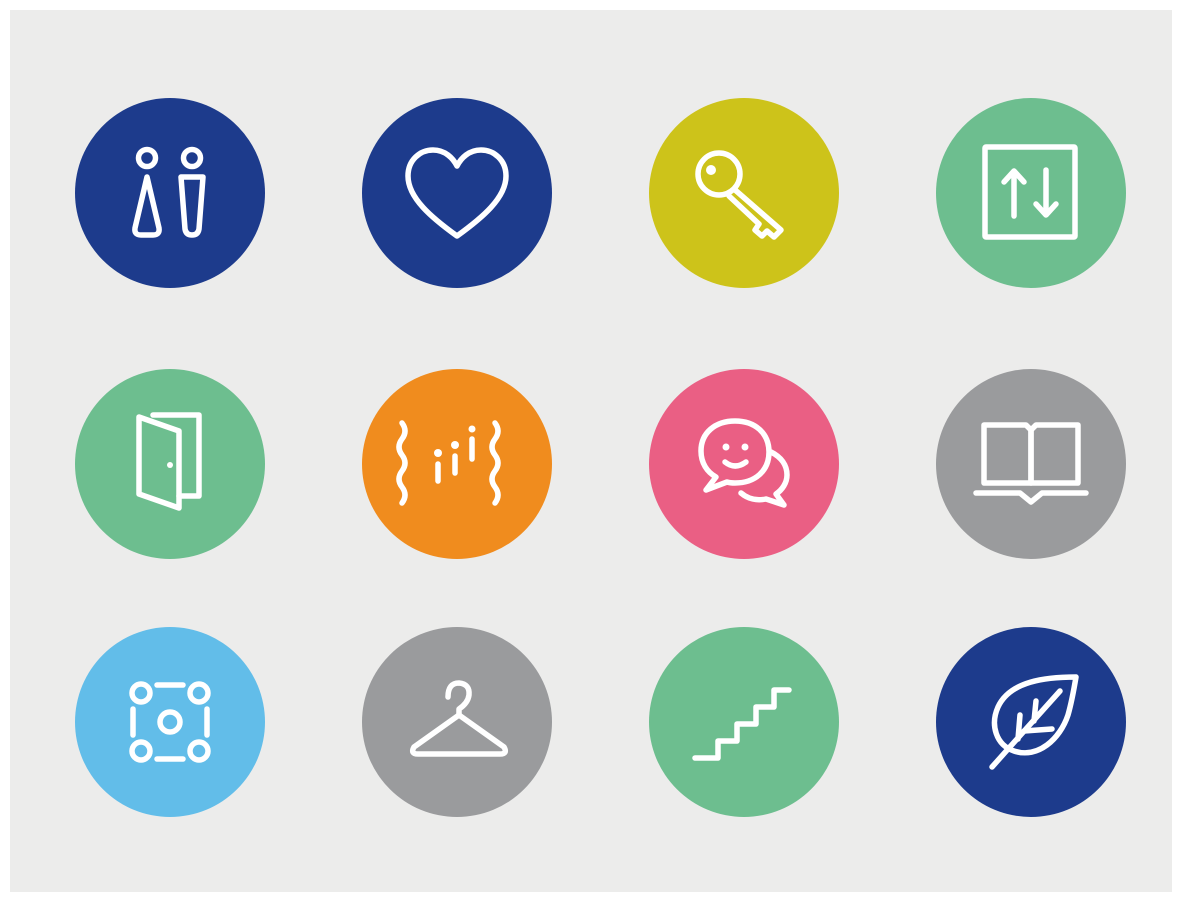  I want to click on chat-bubbles-icon, so click(744, 464).